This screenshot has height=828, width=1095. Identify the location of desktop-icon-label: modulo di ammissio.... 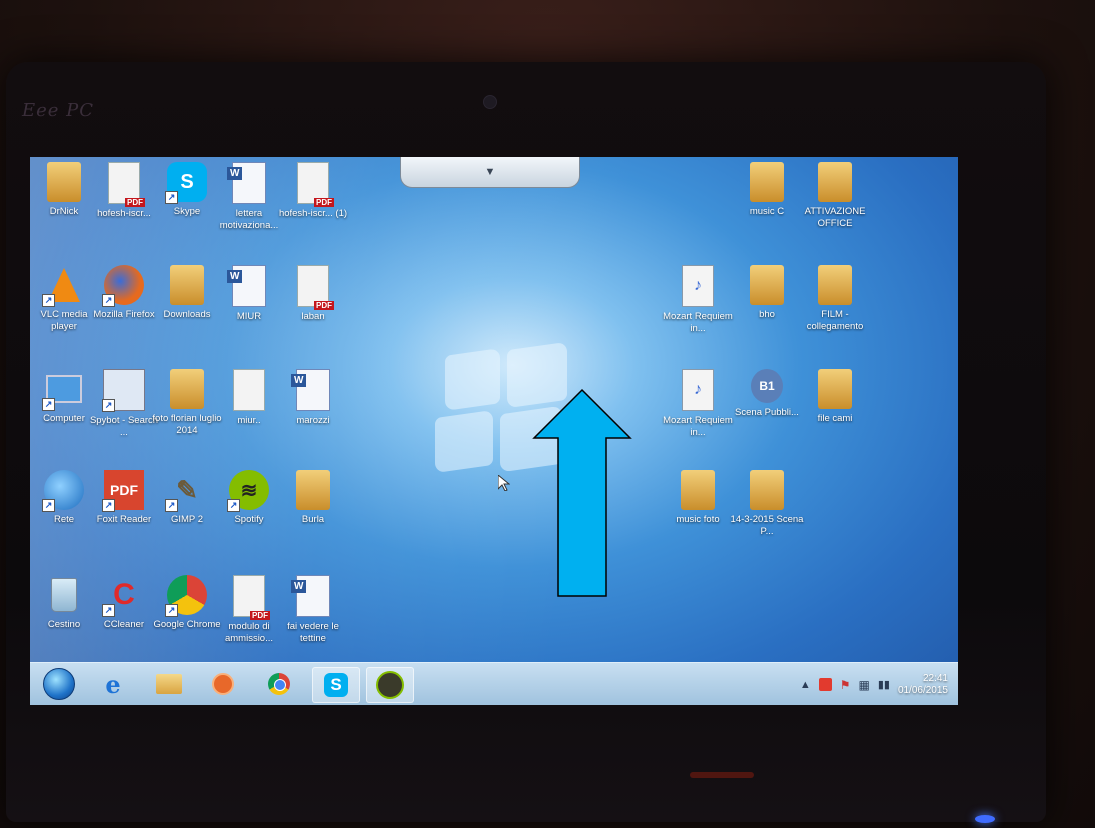
(249, 632).